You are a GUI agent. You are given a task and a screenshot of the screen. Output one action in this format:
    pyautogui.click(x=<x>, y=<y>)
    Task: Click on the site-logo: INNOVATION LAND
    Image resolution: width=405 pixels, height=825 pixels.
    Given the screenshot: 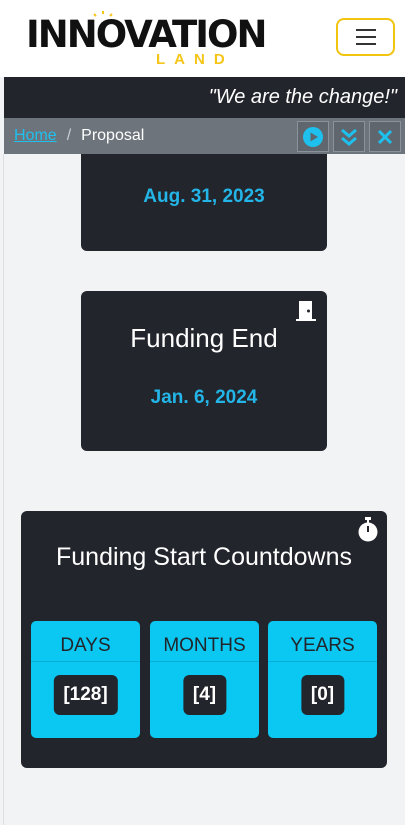 What is the action you would take?
    pyautogui.click(x=146, y=39)
    